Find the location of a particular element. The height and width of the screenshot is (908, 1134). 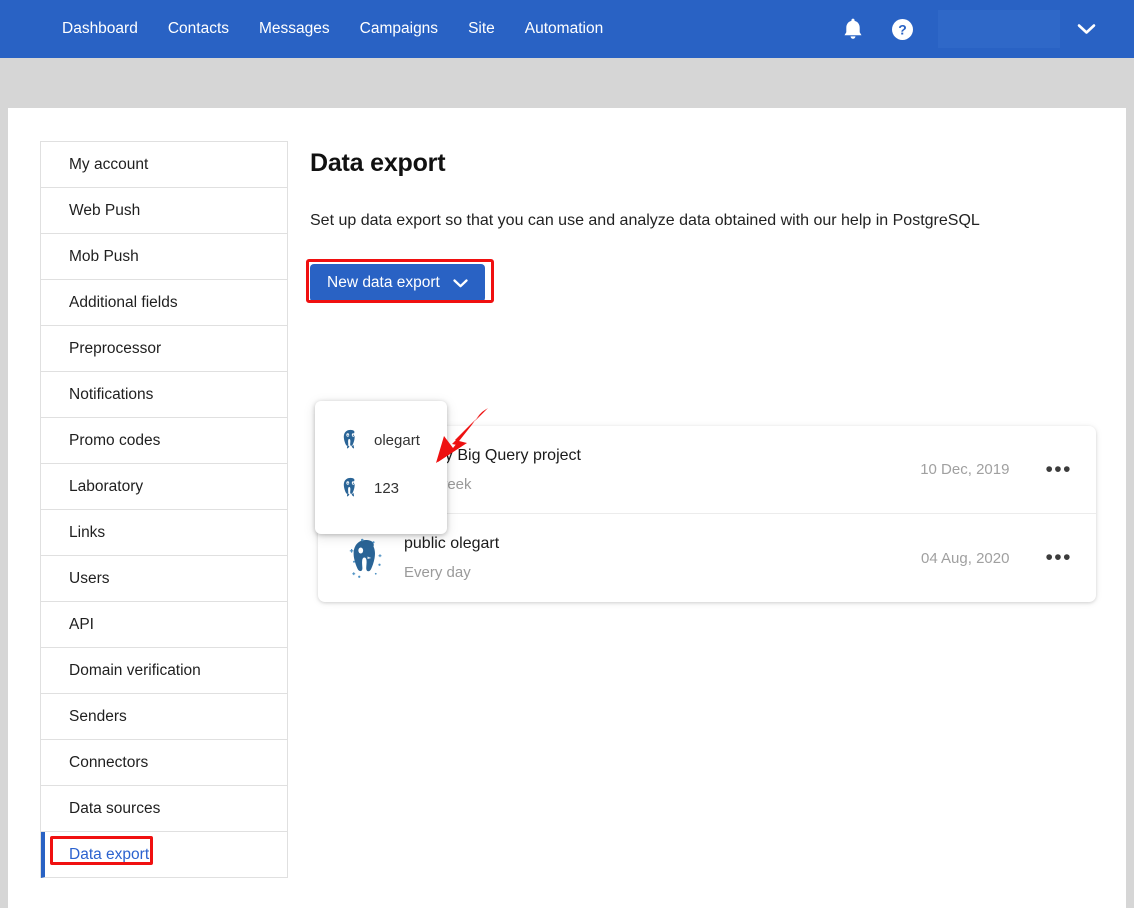

sidebar-item-promo-codes: Promo codes is located at coordinates (164, 441).